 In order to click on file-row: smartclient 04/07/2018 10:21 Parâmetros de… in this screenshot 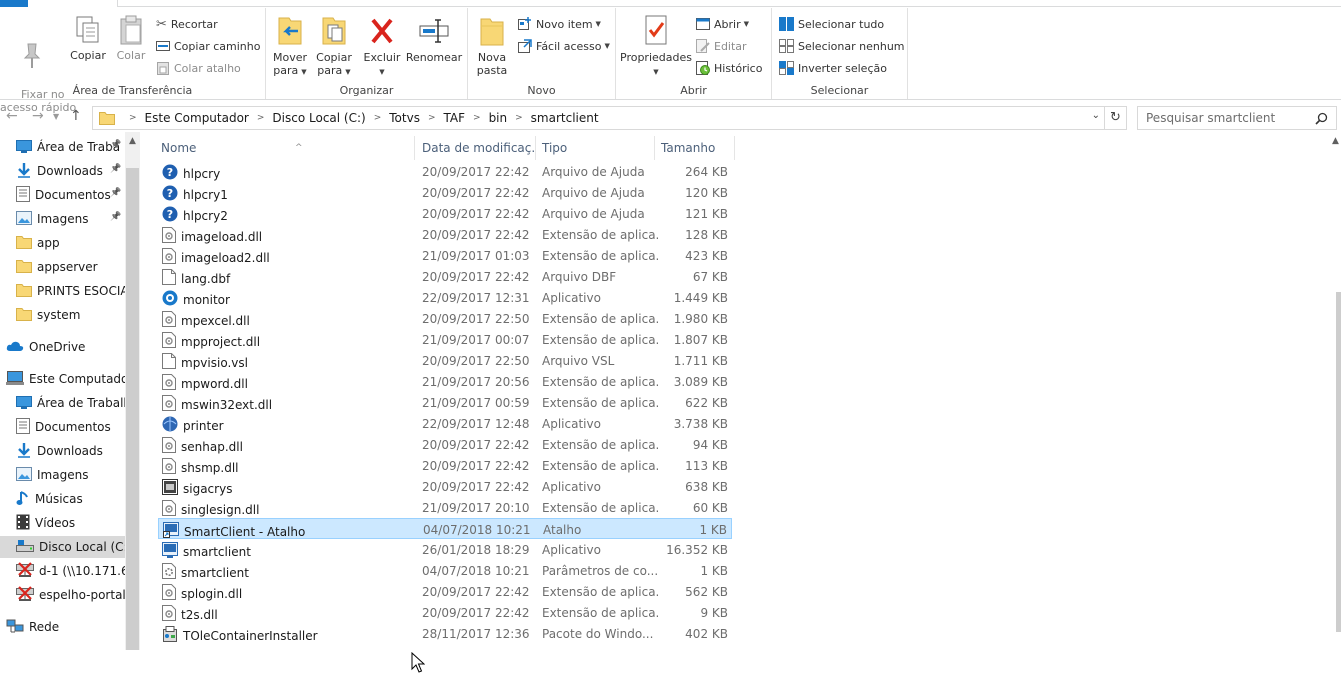, I will do `click(445, 570)`.